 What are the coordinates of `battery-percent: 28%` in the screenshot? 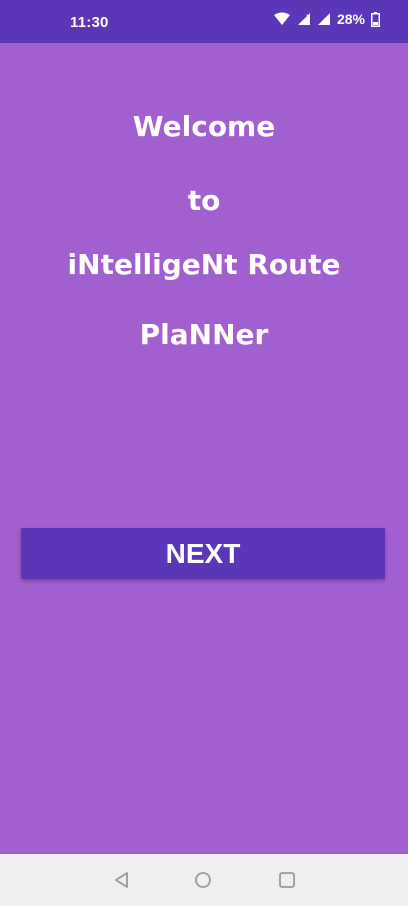 It's located at (350, 19).